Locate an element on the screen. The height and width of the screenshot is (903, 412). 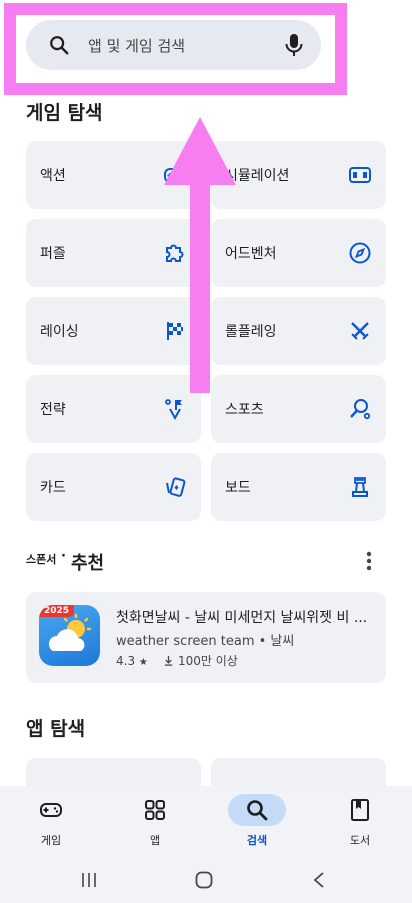
weather-app-icon: 2025 is located at coordinates (69, 635).